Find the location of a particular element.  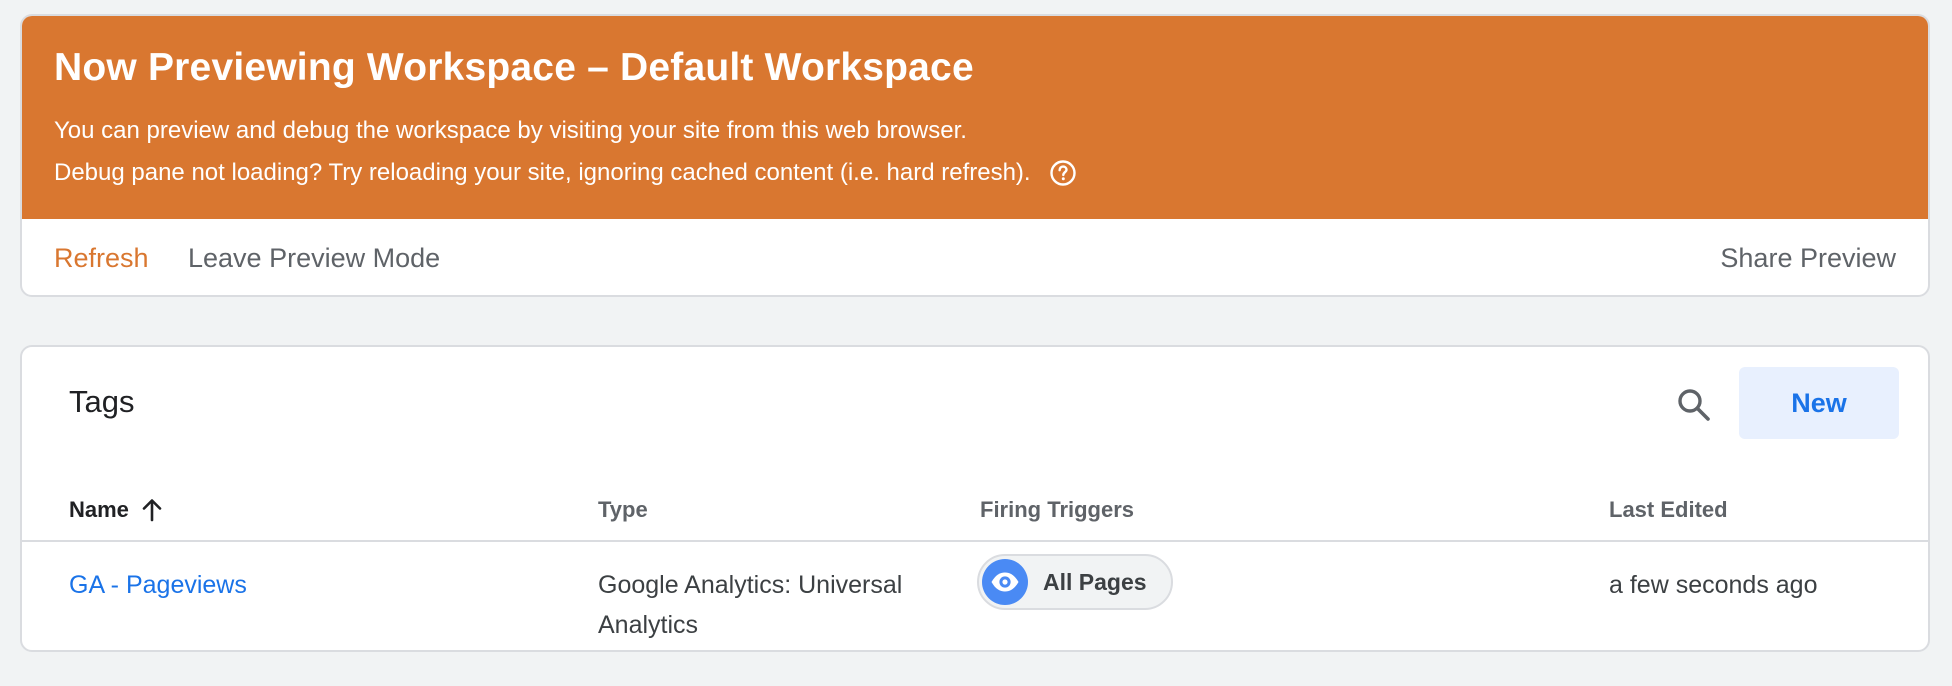

tags-title: Tags is located at coordinates (102, 401).